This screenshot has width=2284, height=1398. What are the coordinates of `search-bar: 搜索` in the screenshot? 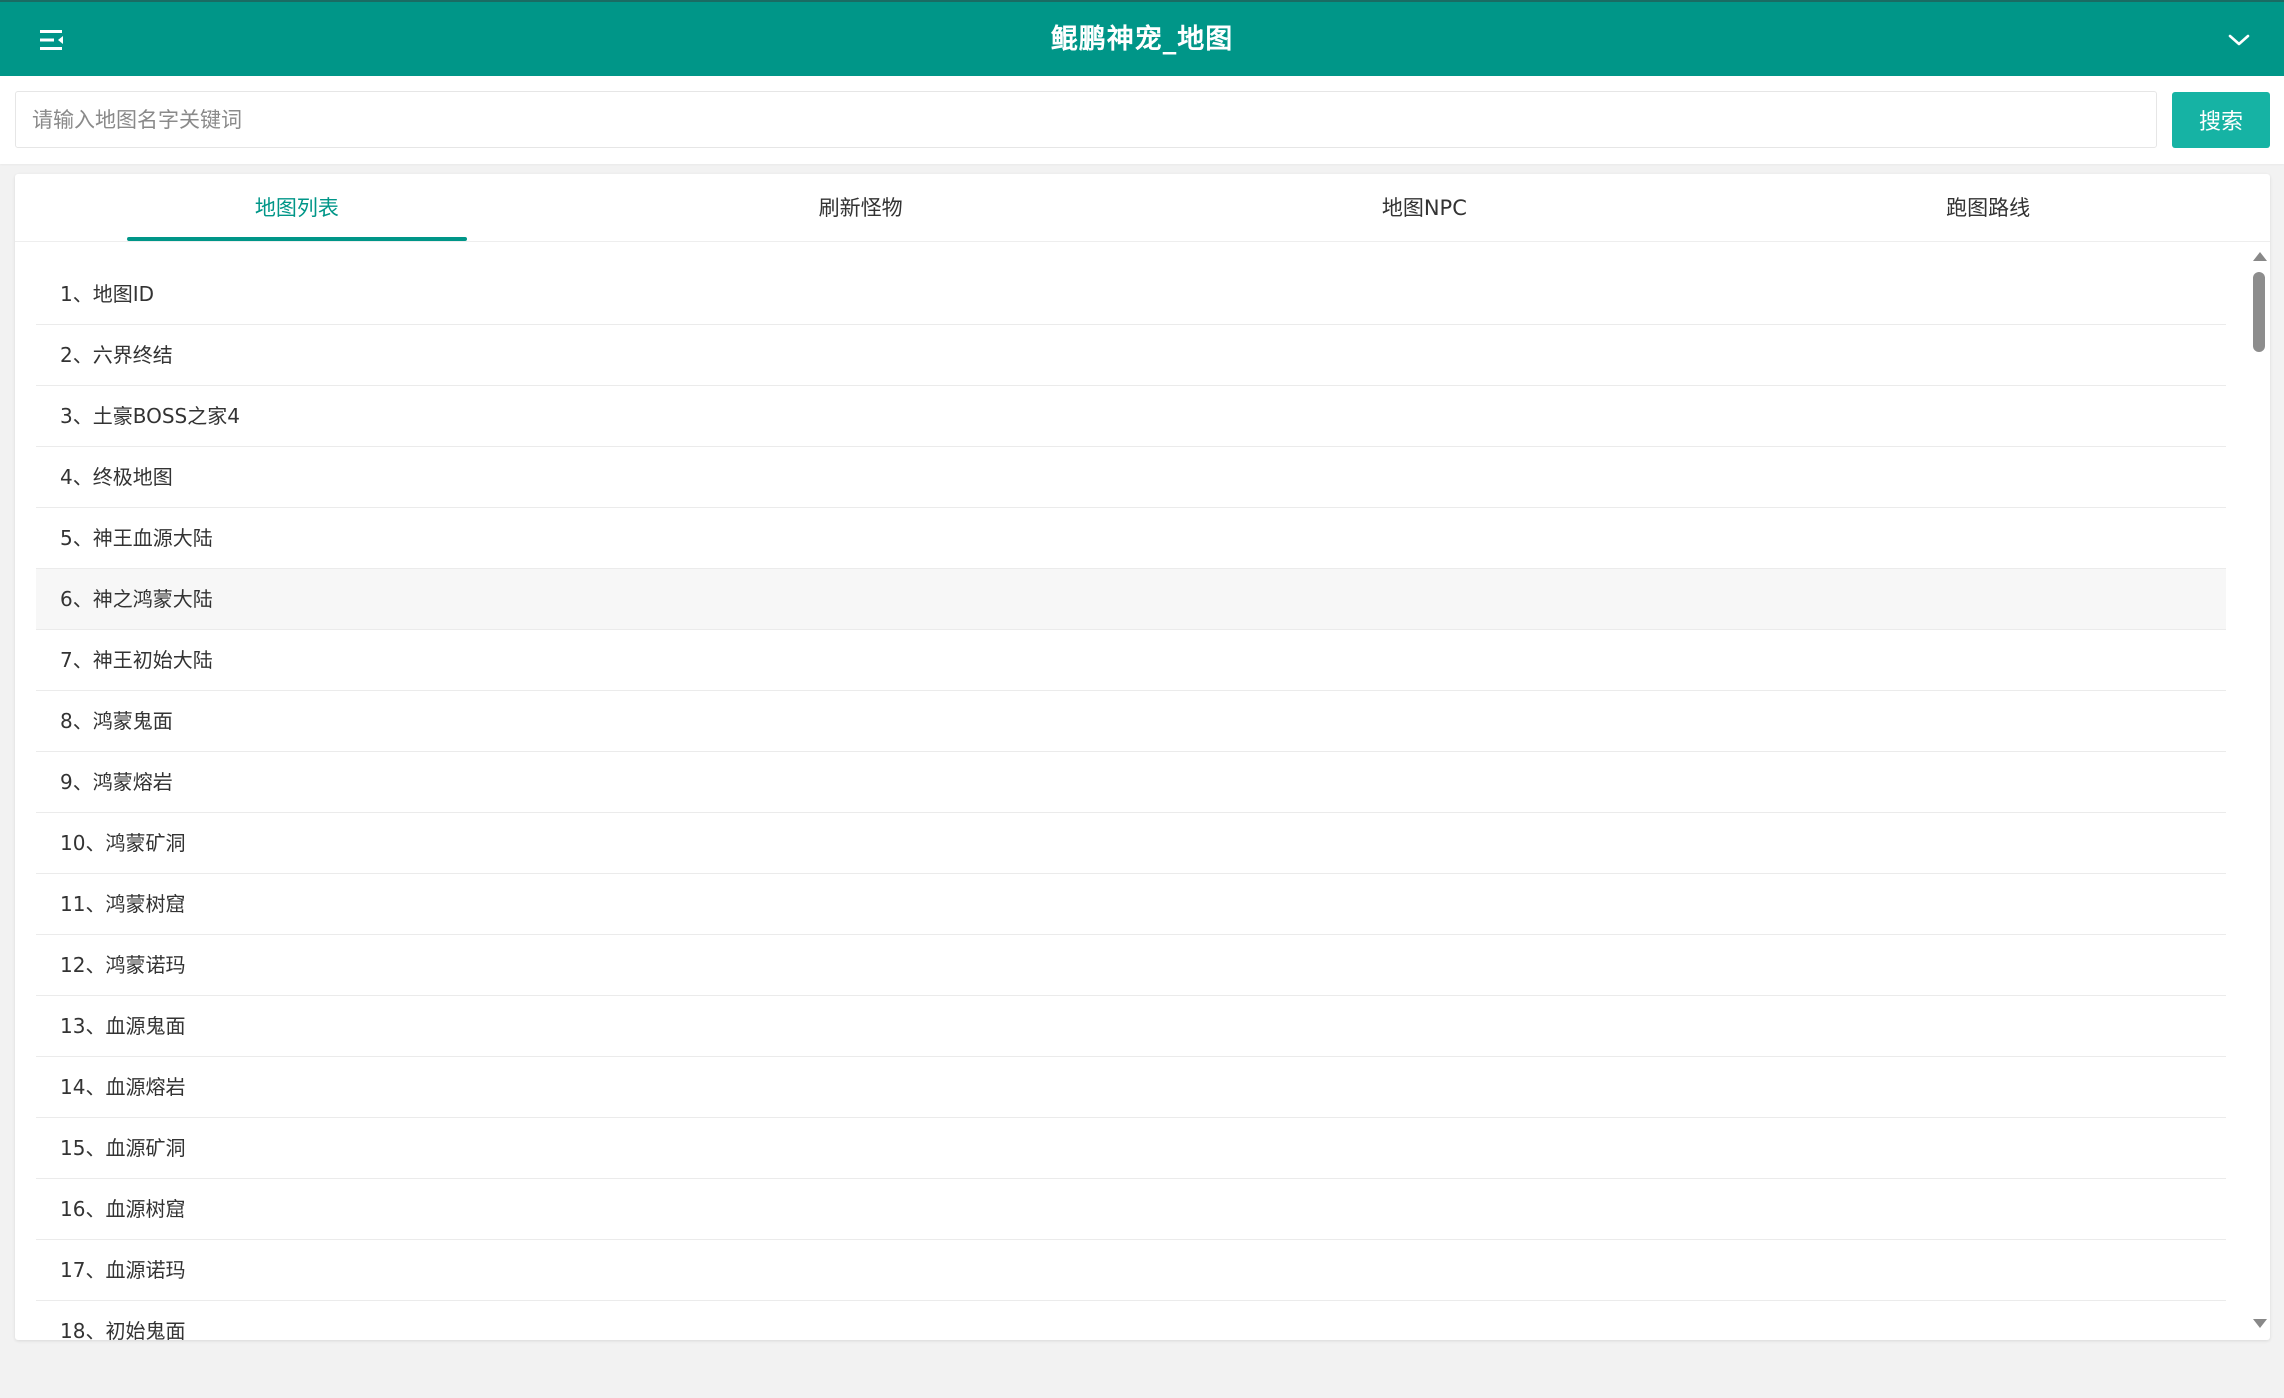 It's located at (1142, 120).